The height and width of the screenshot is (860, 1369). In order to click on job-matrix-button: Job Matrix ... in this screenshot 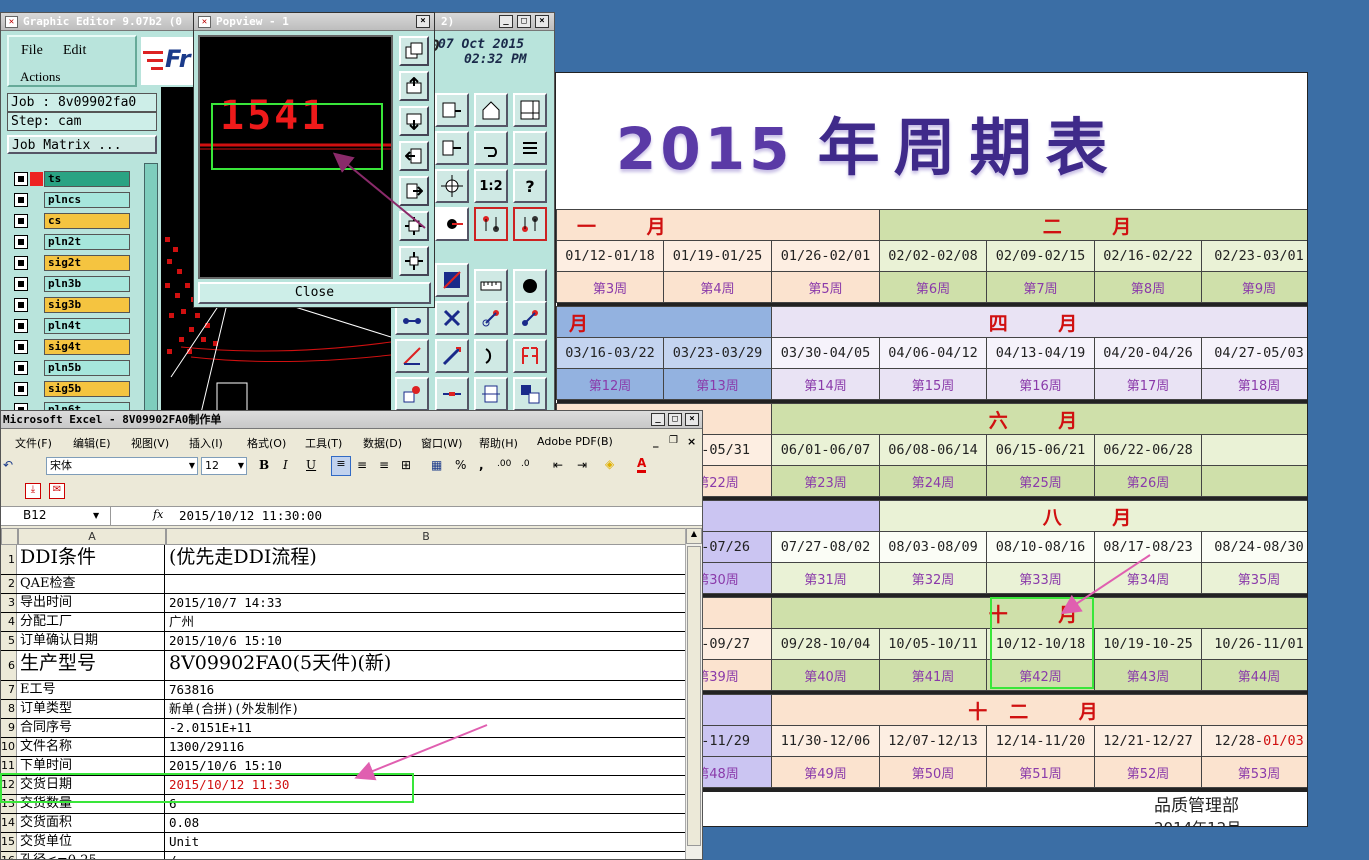, I will do `click(82, 144)`.